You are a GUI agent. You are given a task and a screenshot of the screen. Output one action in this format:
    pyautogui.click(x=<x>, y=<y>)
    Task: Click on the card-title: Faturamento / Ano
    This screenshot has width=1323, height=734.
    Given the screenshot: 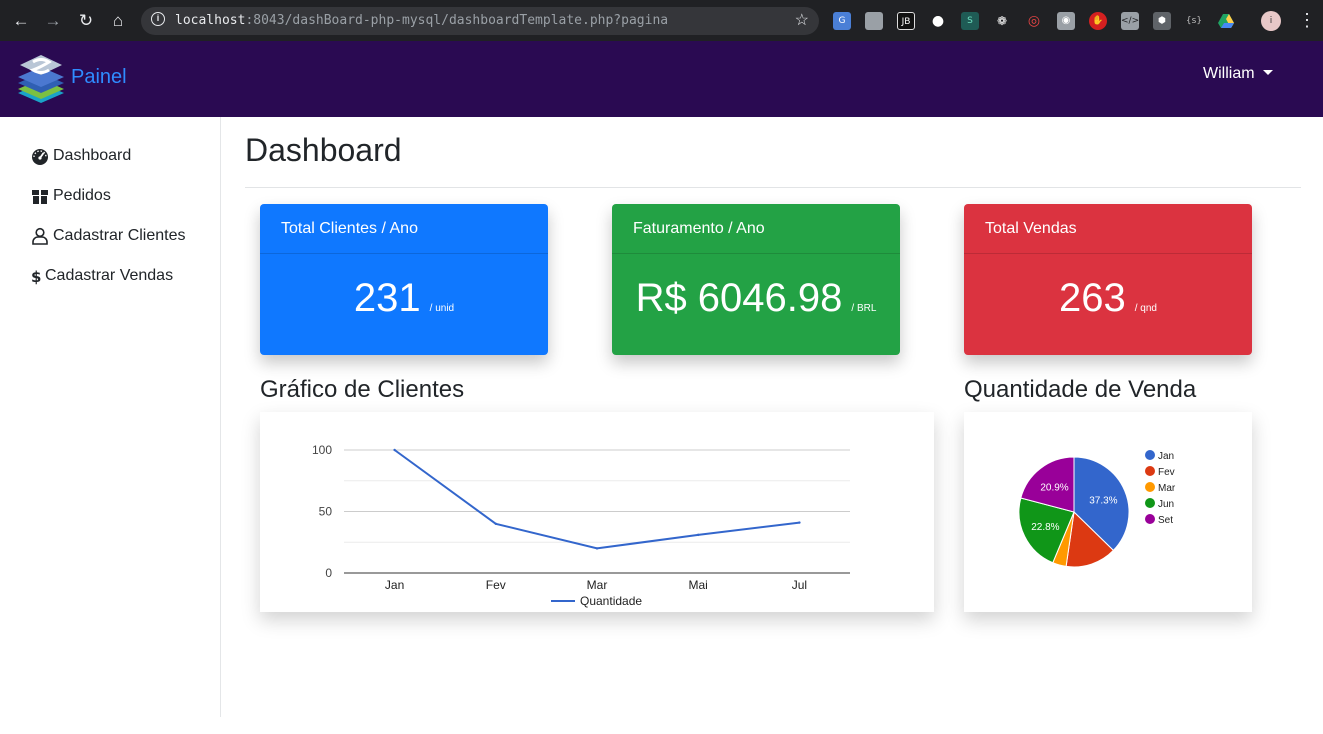 What is the action you would take?
    pyautogui.click(x=756, y=229)
    